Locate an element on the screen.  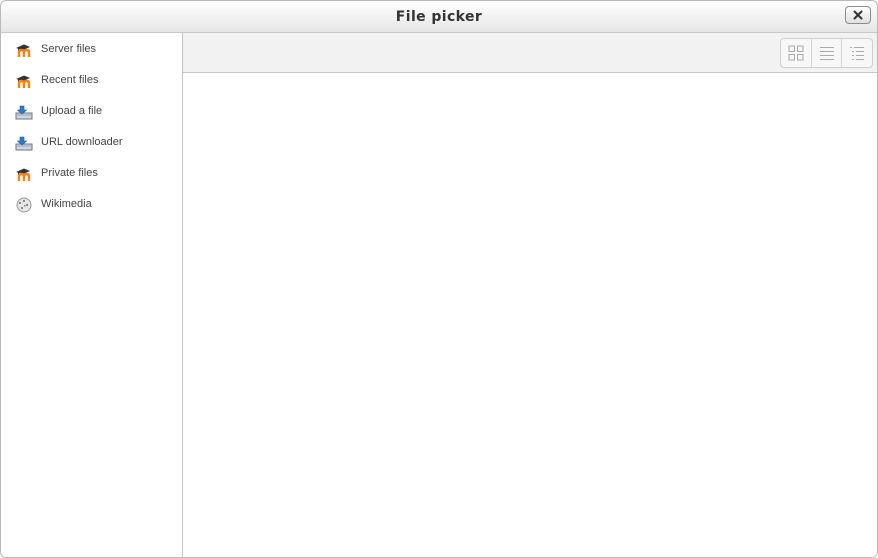
sidebar-item-wikimedia: Wikimedia is located at coordinates (91, 204).